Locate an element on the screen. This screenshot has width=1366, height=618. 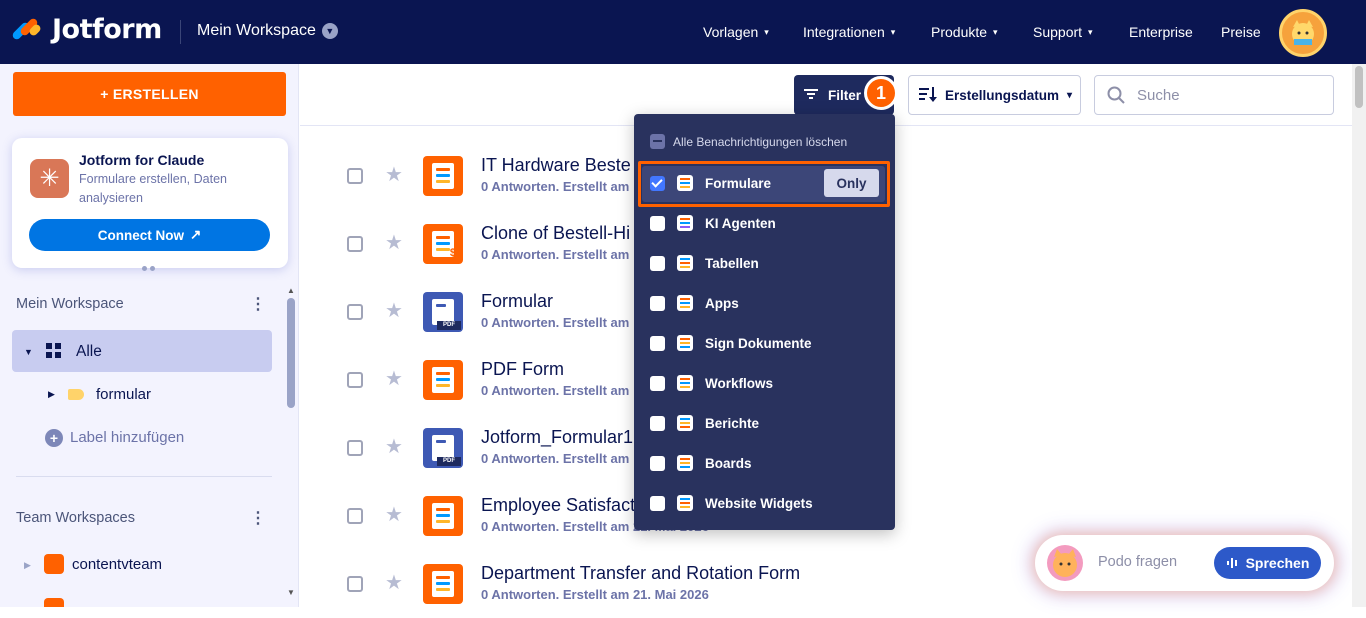
form-title: Clone of Bestell-Hi is located at coordinates (555, 233).